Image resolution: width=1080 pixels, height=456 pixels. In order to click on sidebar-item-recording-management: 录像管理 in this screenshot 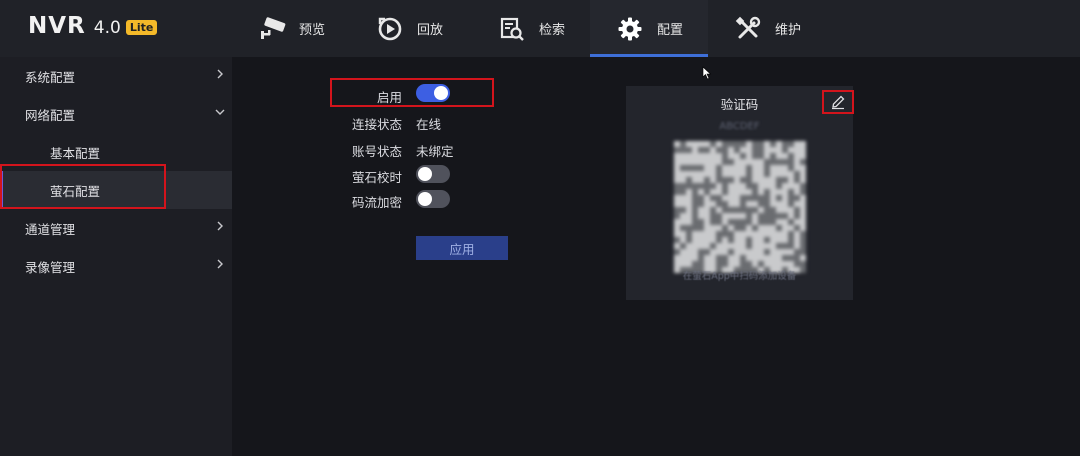, I will do `click(116, 266)`.